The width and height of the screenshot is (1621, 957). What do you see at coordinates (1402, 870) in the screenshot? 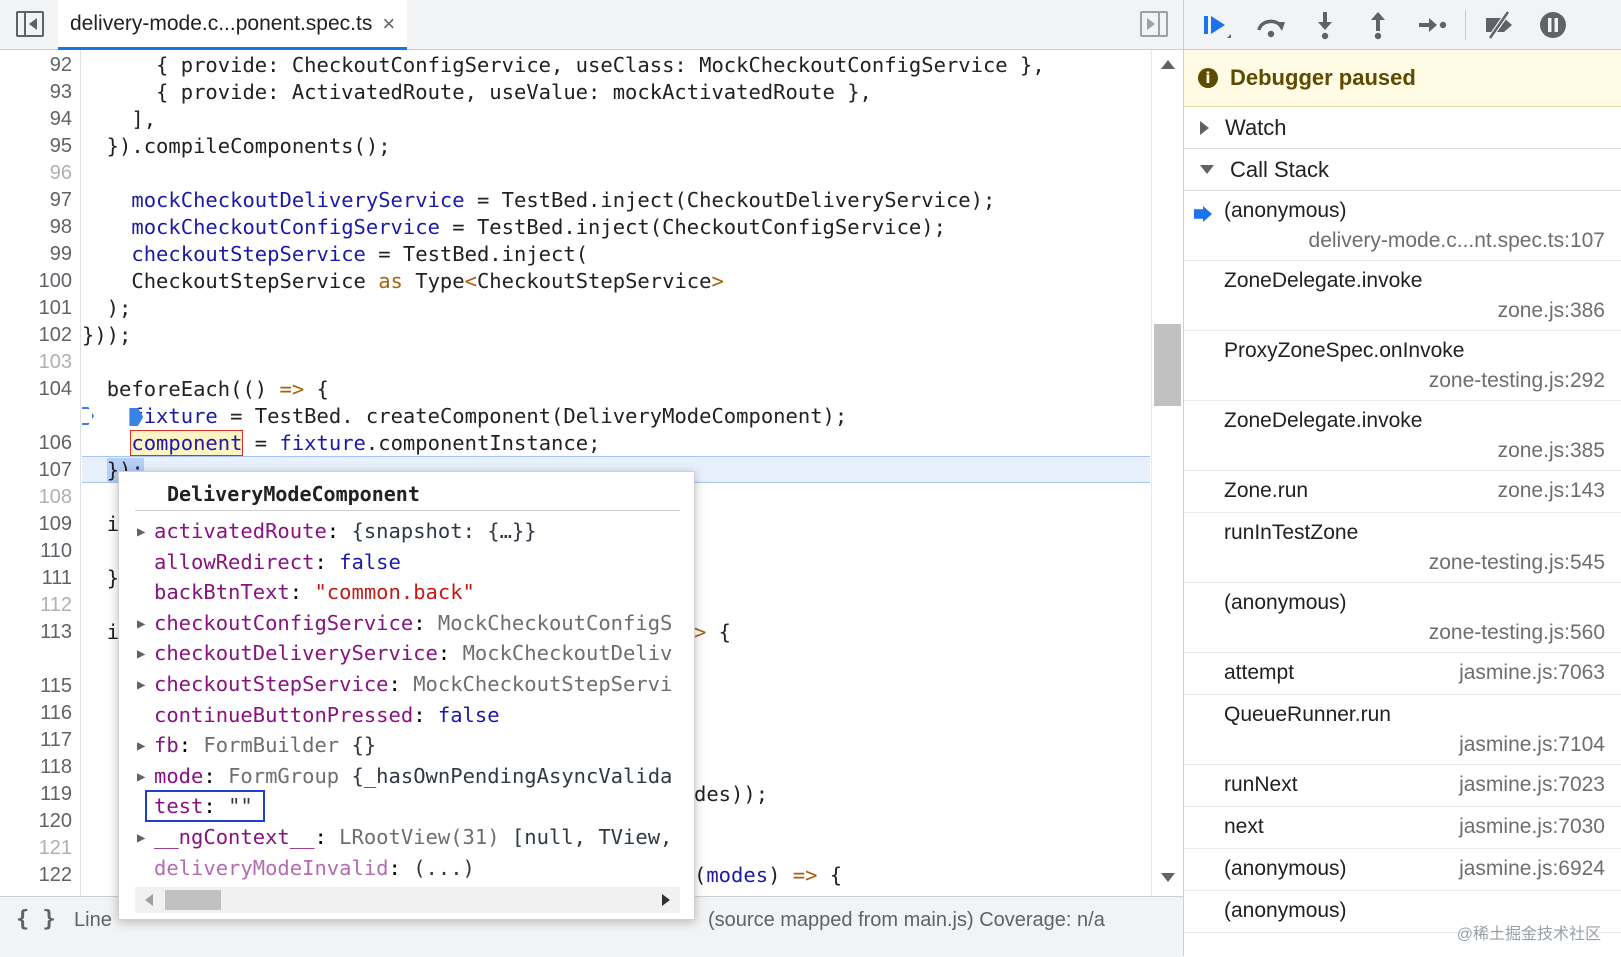
I see `call-frame: (anonymous) jasmine.js:6924` at bounding box center [1402, 870].